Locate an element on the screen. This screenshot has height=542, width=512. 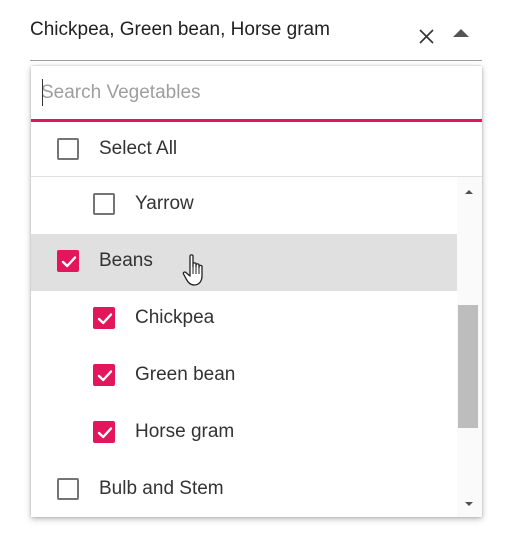
item-label: Bulb and Stem is located at coordinates (161, 488).